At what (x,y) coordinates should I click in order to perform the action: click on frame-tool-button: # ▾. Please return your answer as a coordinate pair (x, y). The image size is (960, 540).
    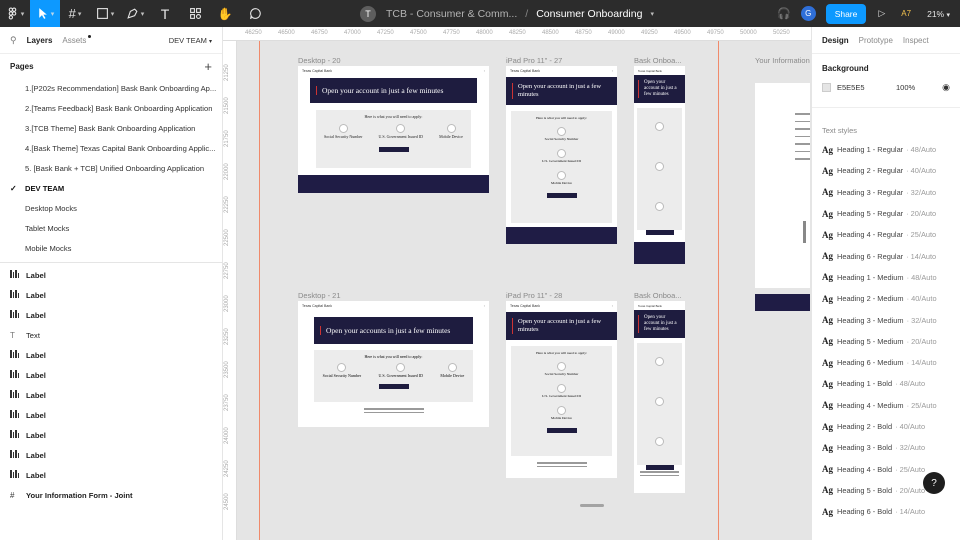
    Looking at the image, I should click on (75, 13).